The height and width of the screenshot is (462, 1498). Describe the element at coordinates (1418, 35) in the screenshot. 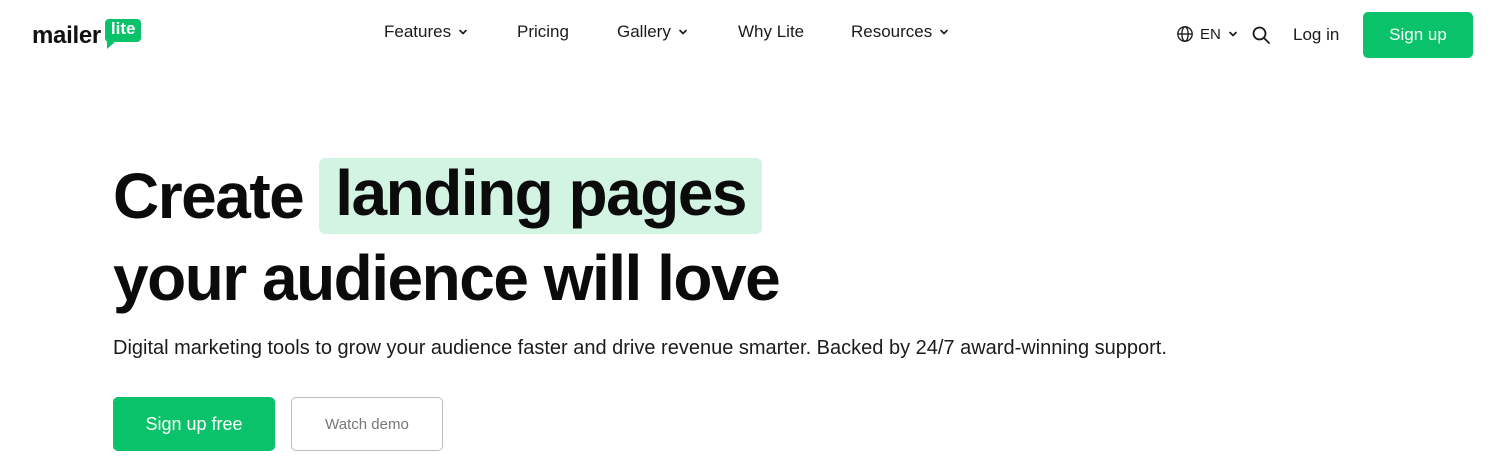

I see `signup-button: Sign up` at that location.